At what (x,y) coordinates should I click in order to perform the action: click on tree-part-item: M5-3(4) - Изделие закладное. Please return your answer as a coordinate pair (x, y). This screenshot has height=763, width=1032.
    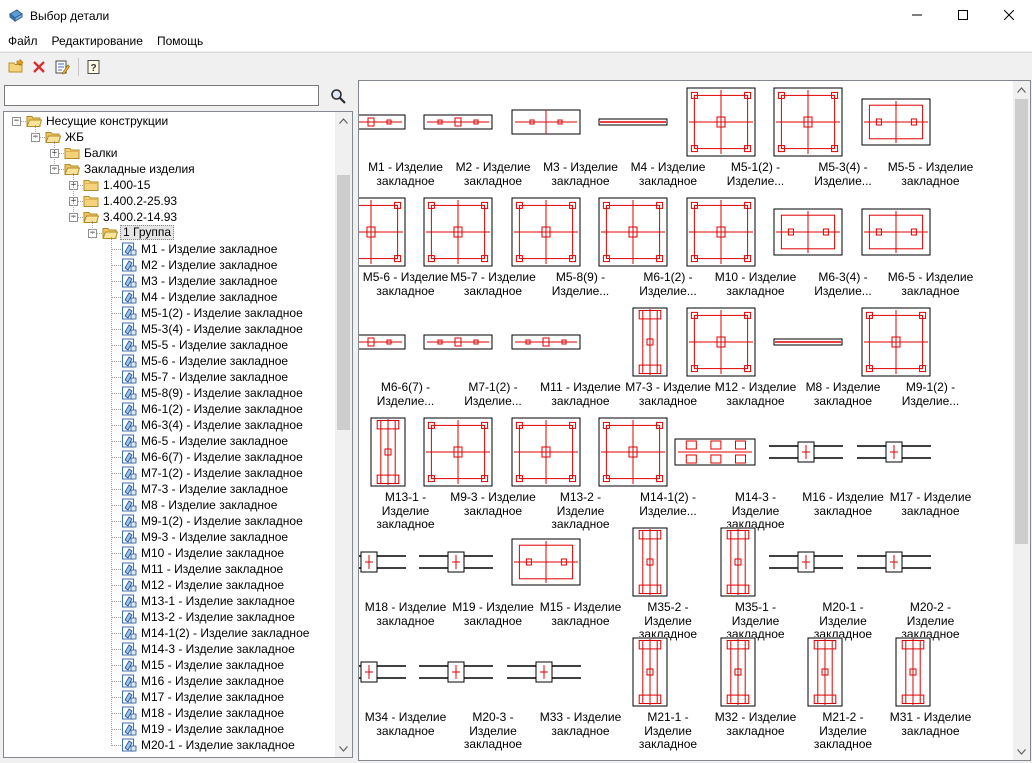
    Looking at the image, I should click on (169, 329).